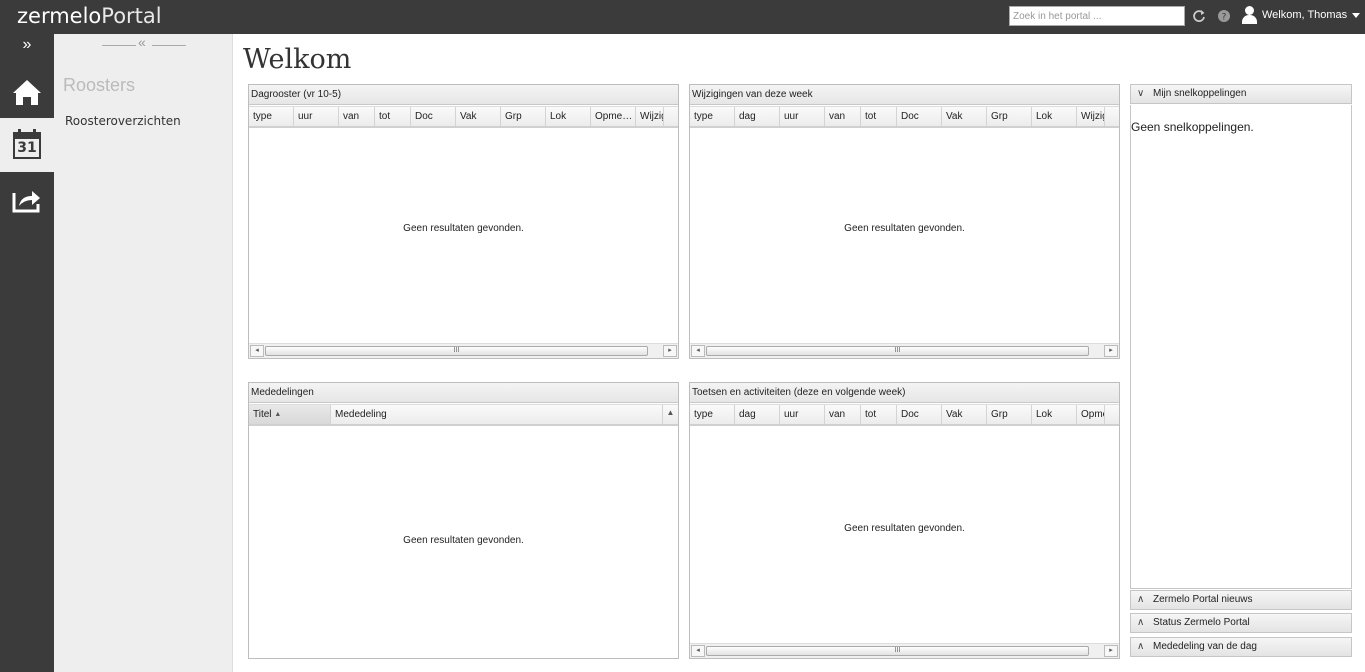  Describe the element at coordinates (1305, 15) in the screenshot. I see `user-label: Welkom, Thomas` at that location.